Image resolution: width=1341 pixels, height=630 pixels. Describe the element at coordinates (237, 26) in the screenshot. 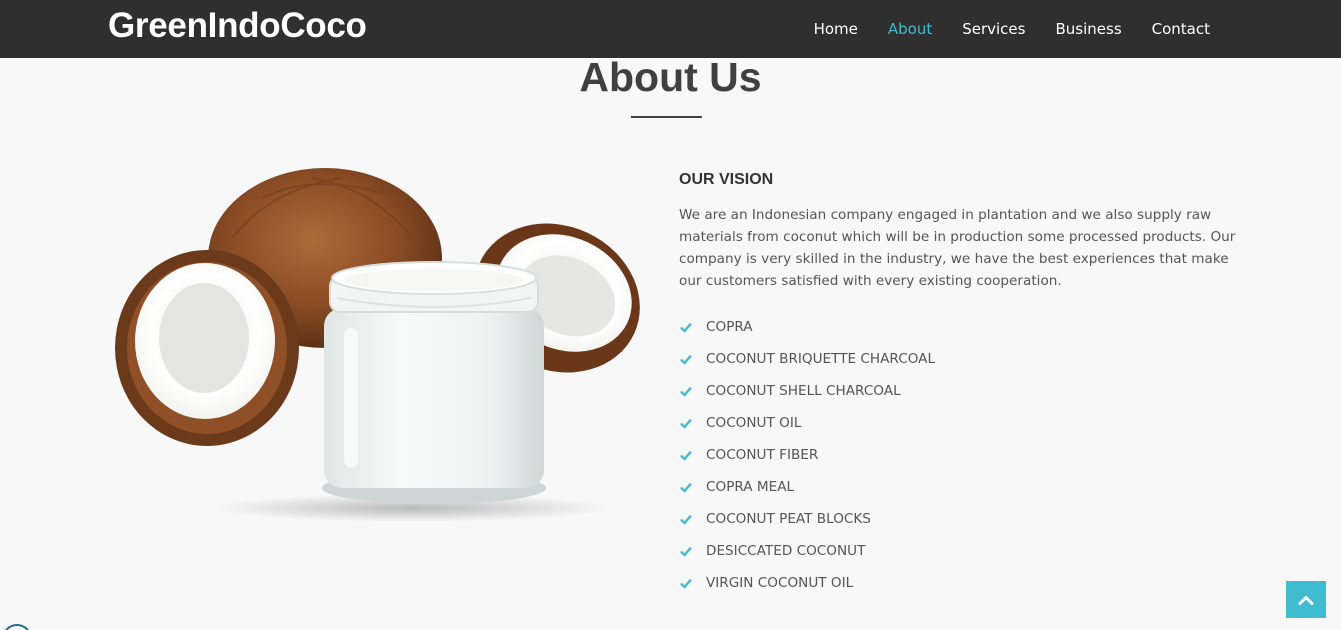

I see `brand-logo: GreenIndoCoco` at that location.